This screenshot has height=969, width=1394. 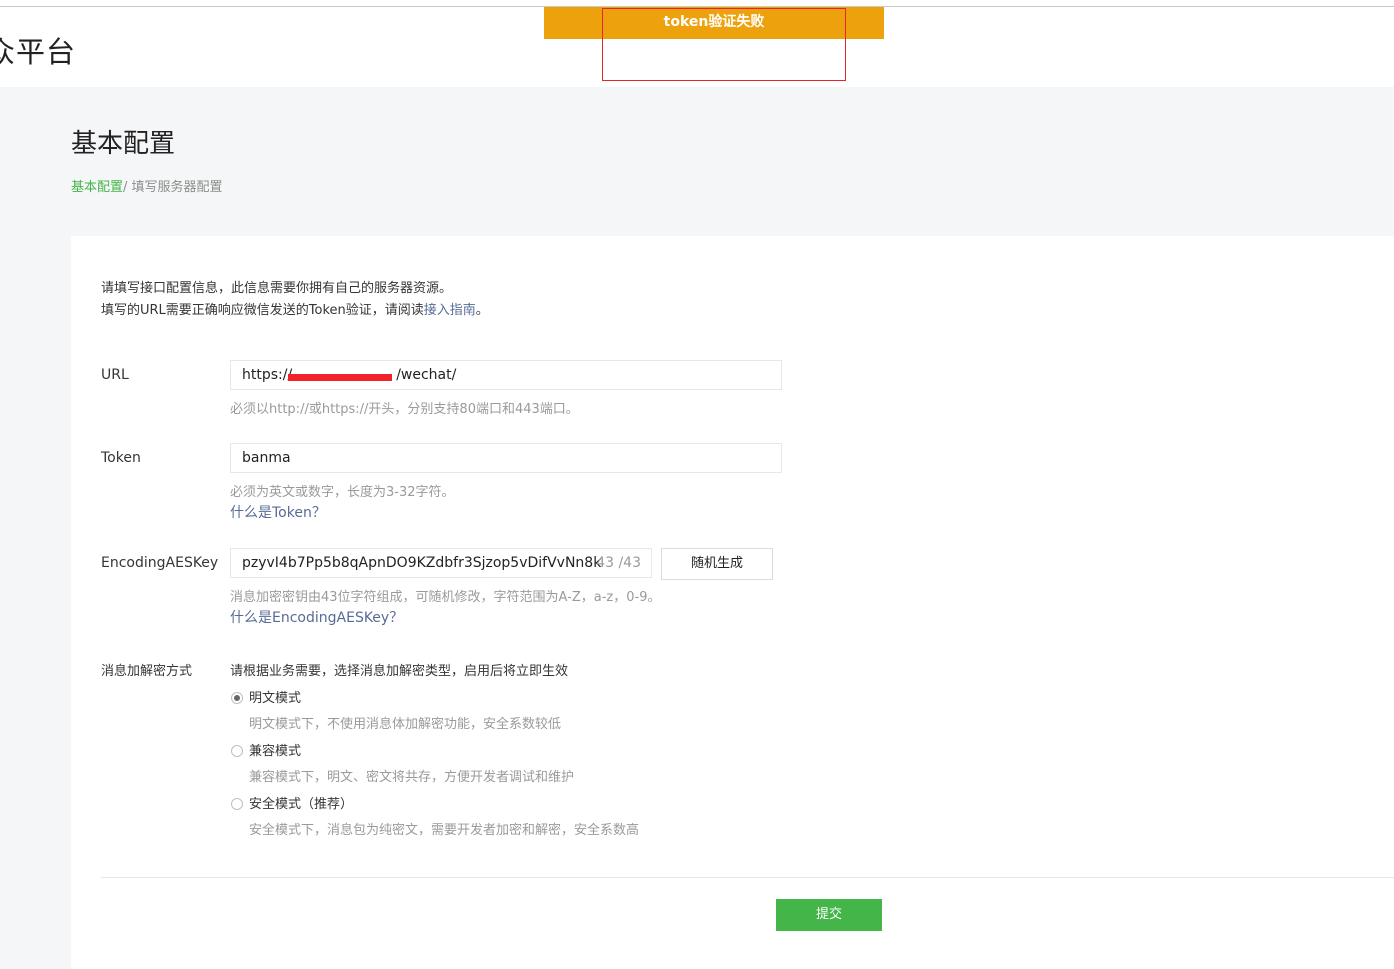 What do you see at coordinates (147, 671) in the screenshot?
I see `encryption-mode-label: 消息加解密方式` at bounding box center [147, 671].